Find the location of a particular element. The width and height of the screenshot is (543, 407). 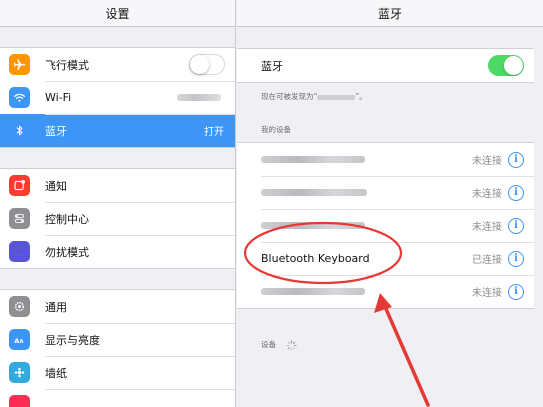

discoverable-note: 现在可被发现为“”。 is located at coordinates (314, 96).